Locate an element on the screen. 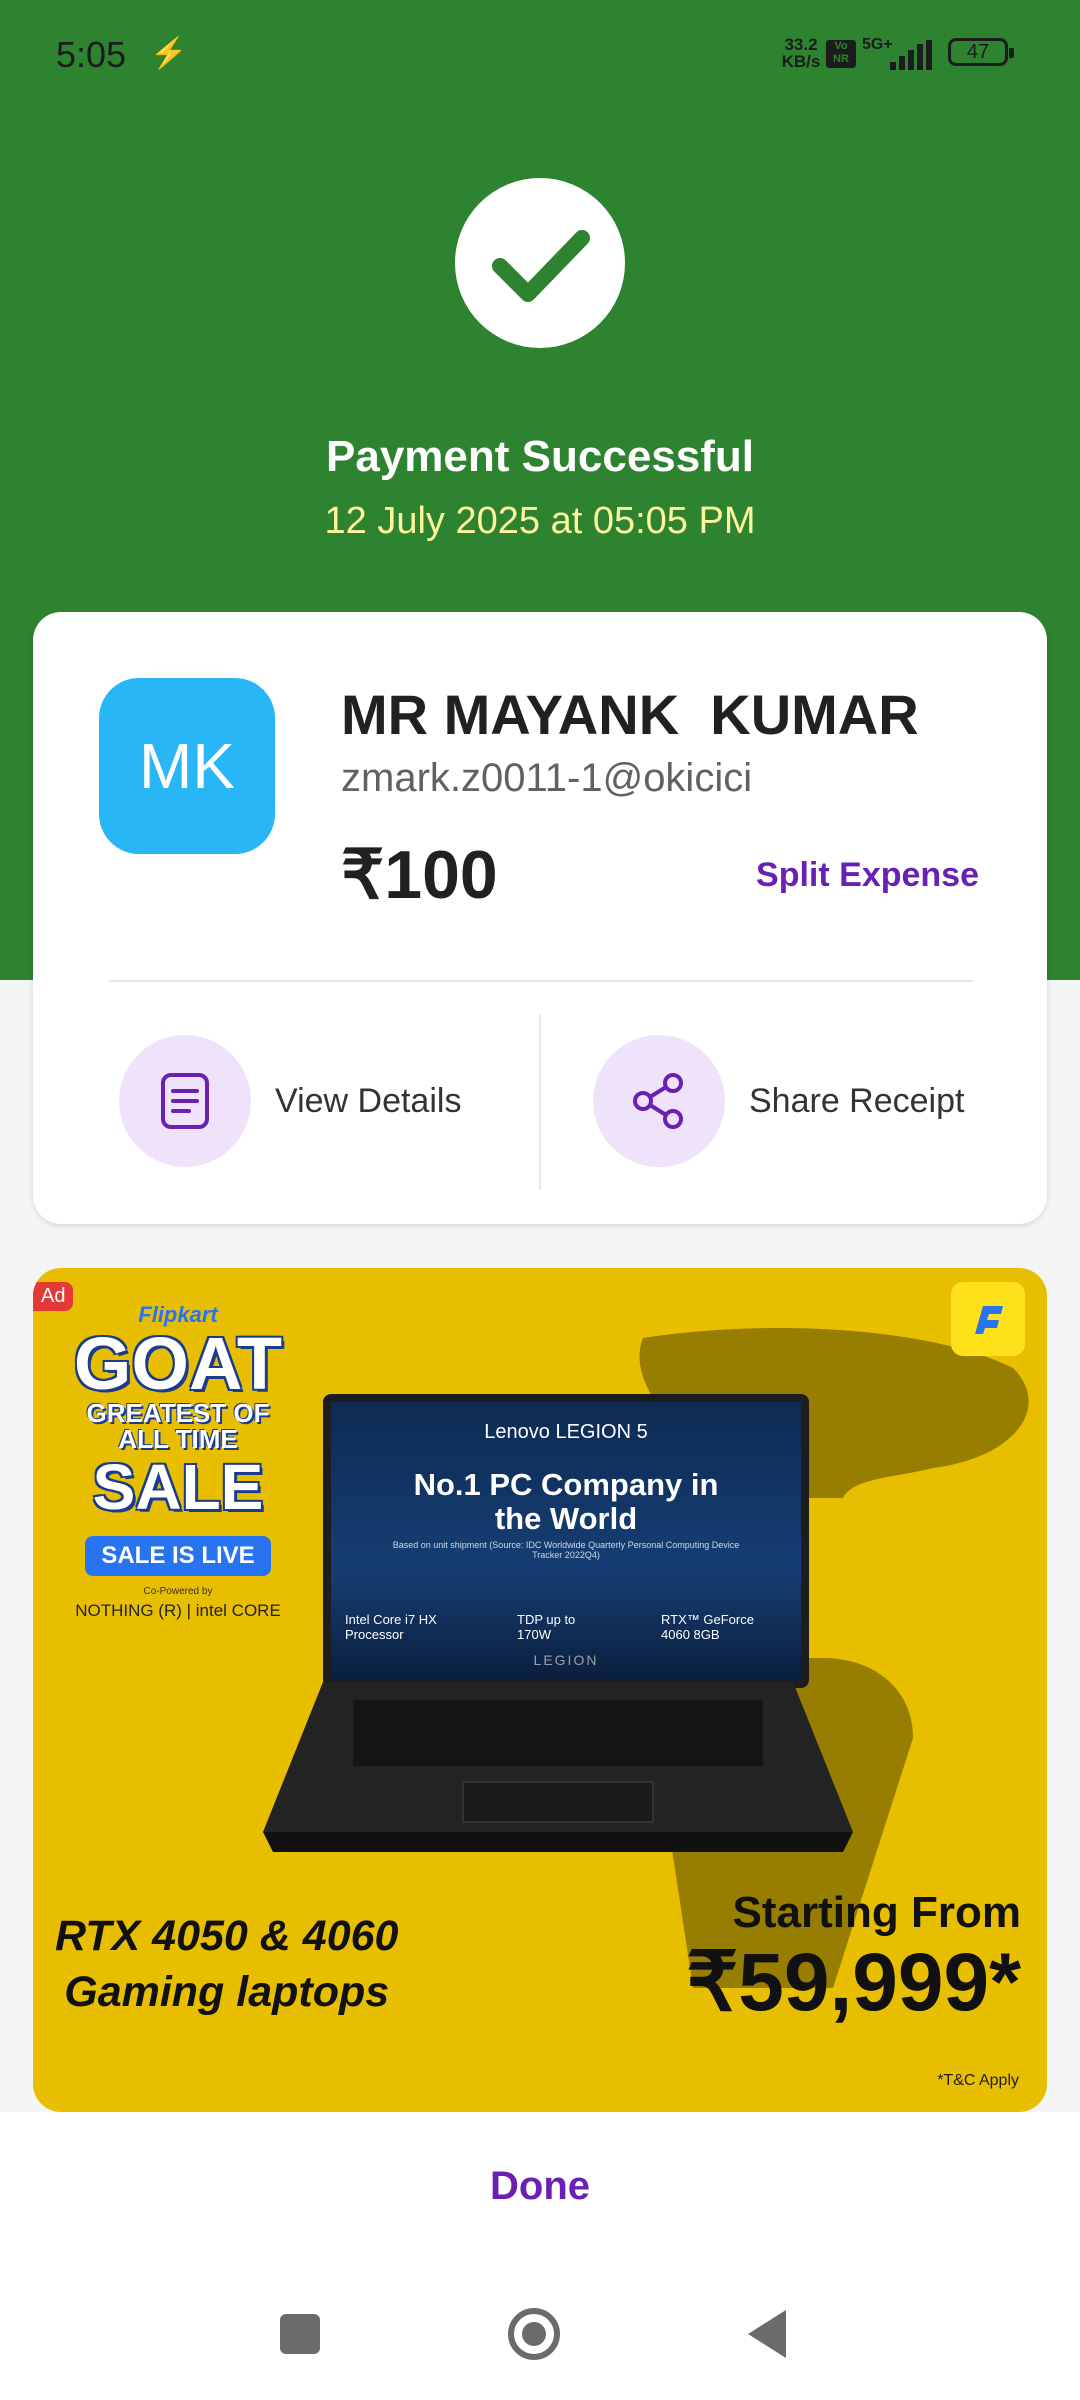 The height and width of the screenshot is (2400, 1080). spec-cpu: Intel Core i7 HX Processor is located at coordinates (391, 1627).